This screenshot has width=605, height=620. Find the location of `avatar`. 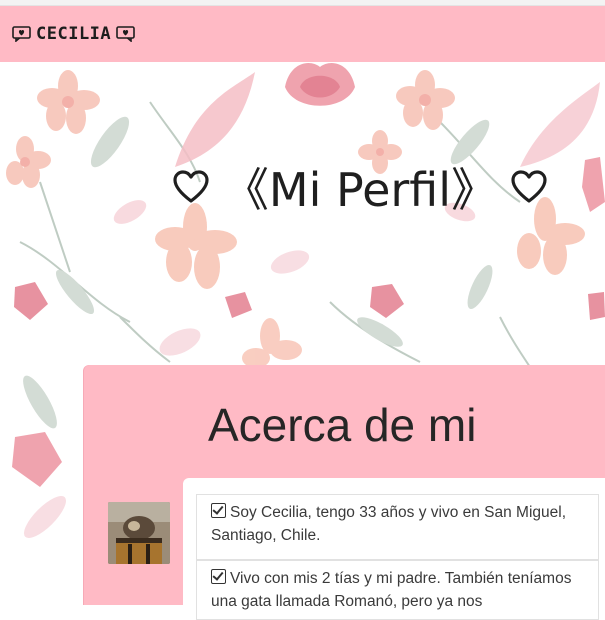

avatar is located at coordinates (139, 533).